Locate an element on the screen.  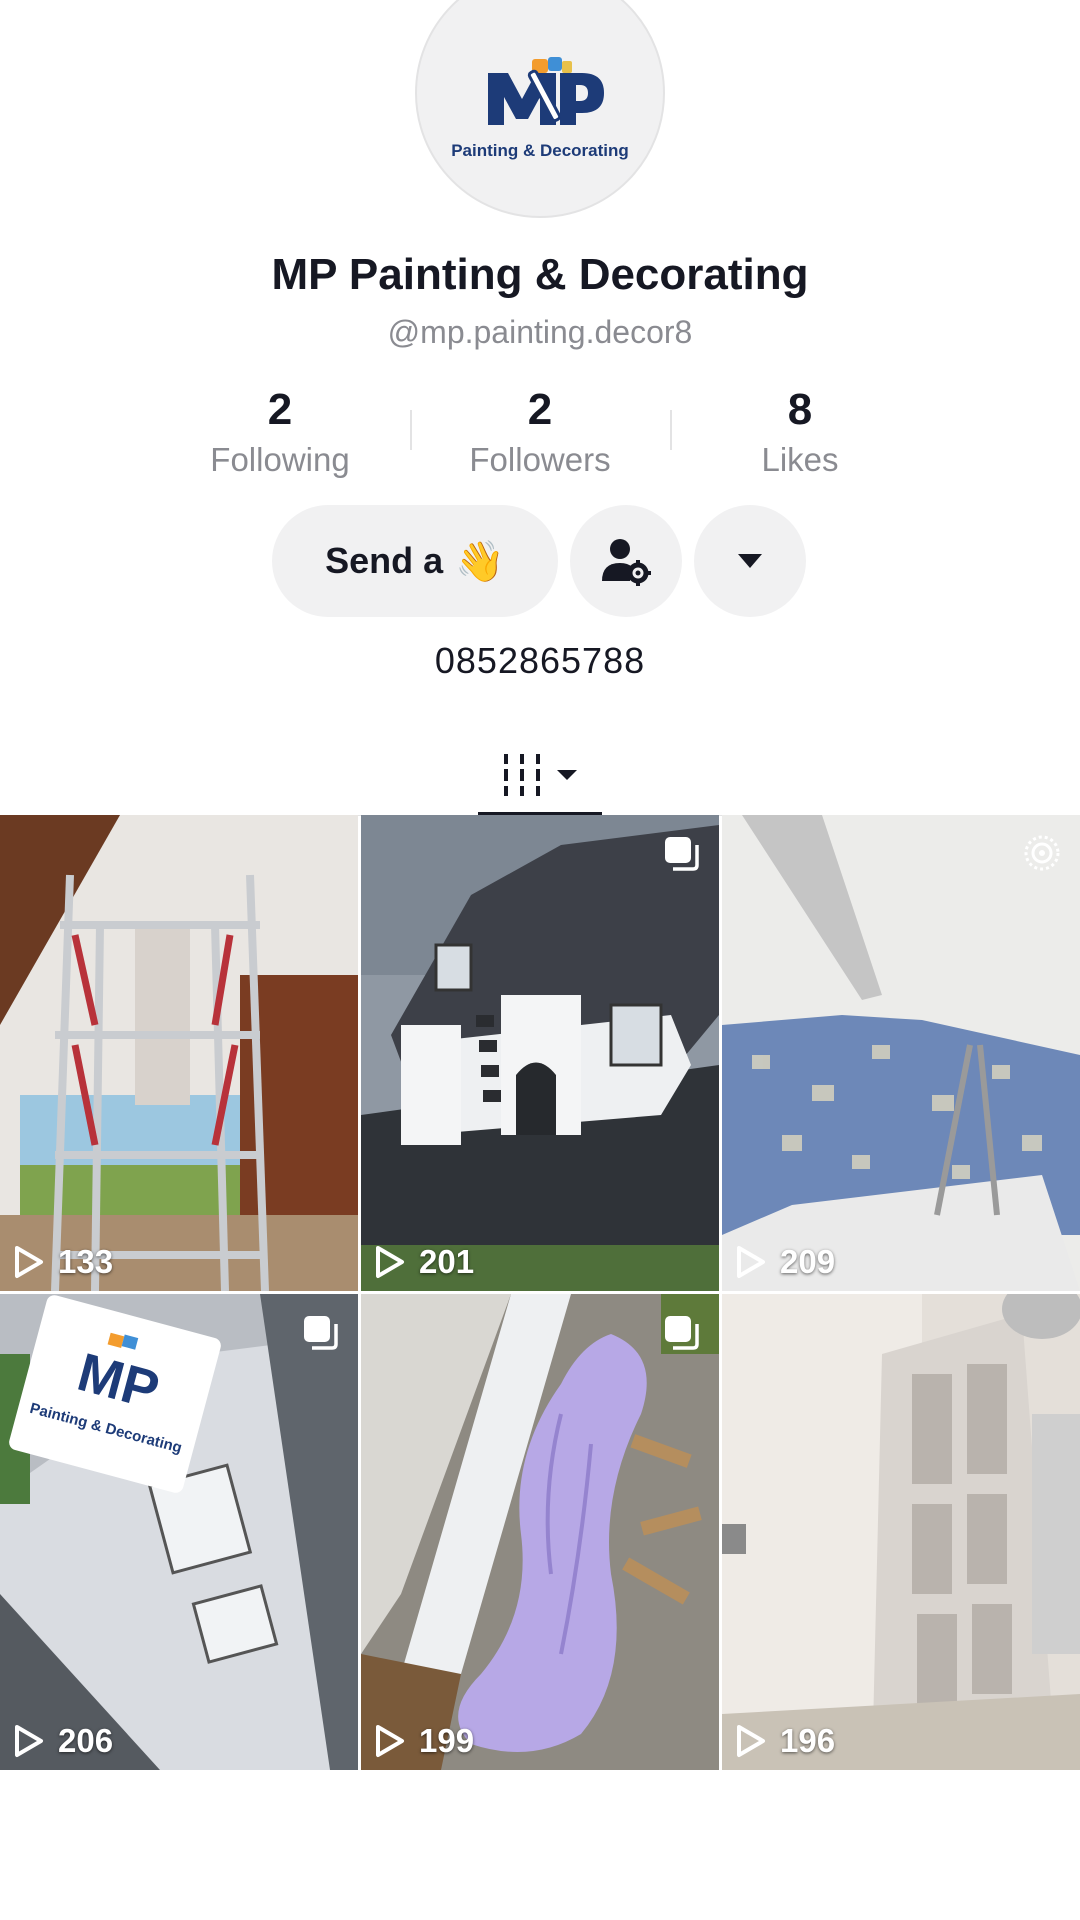
view-count: 206 is located at coordinates (63, 1741).